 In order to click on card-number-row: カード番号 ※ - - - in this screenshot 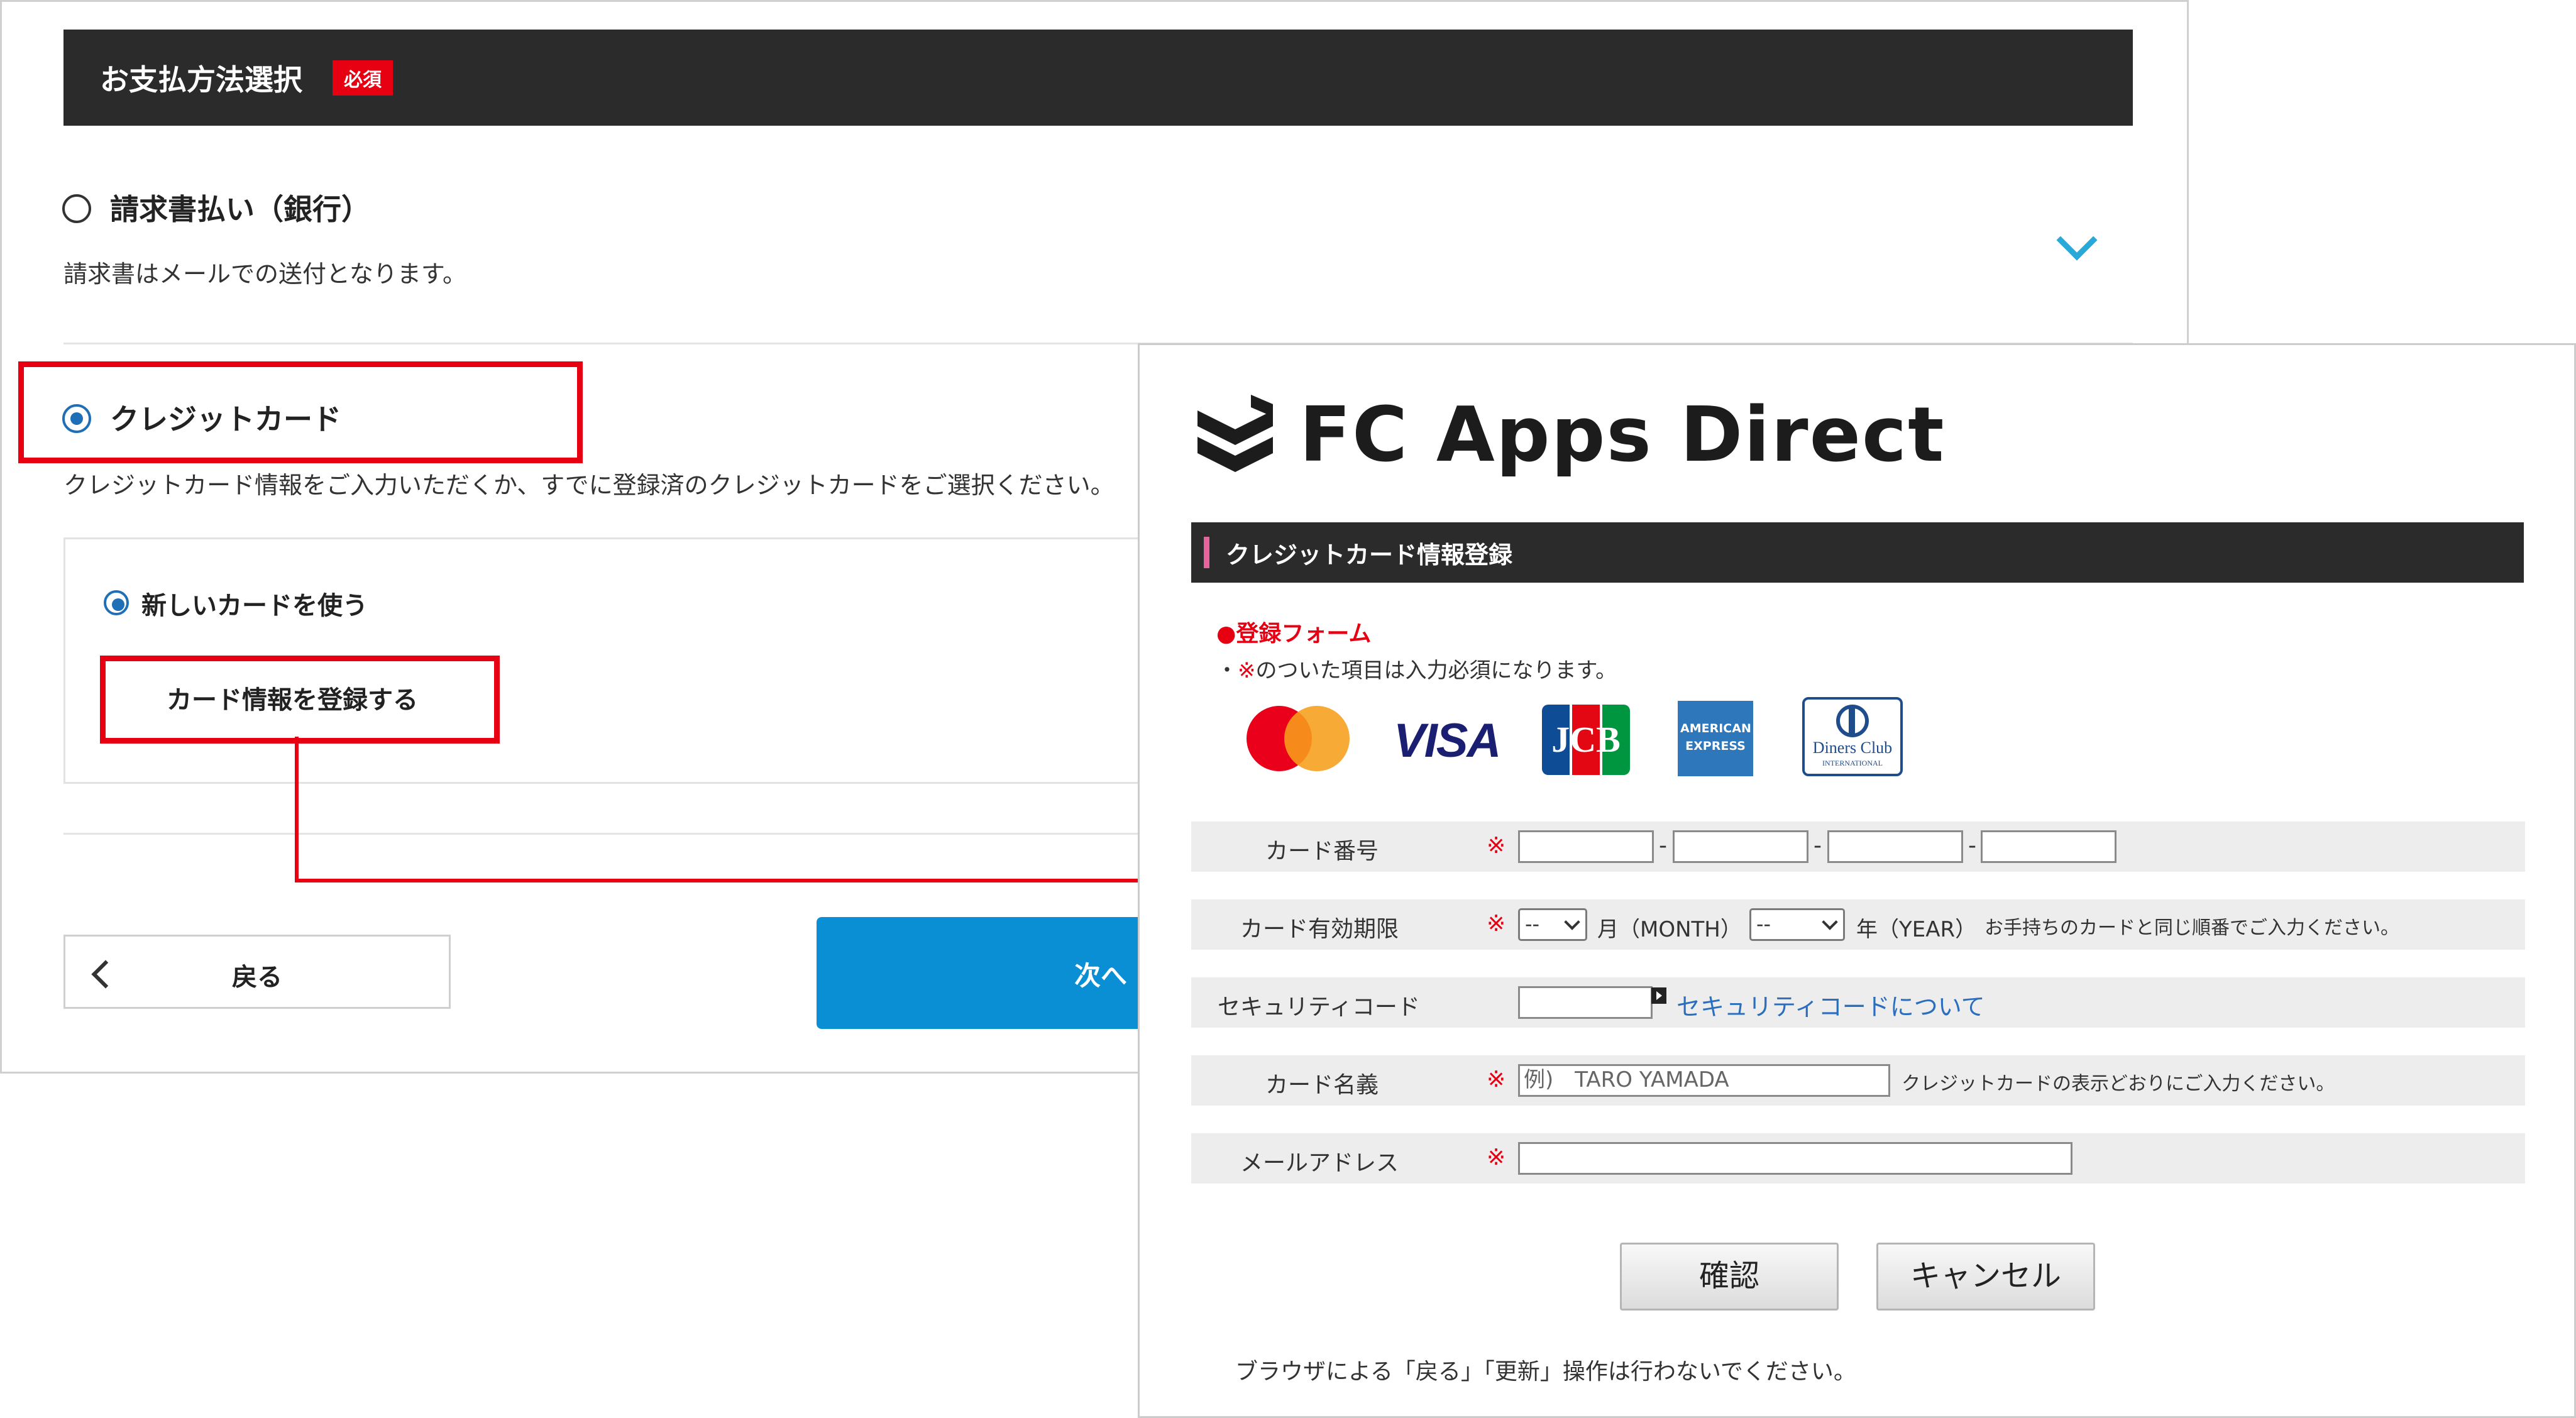, I will do `click(1858, 847)`.